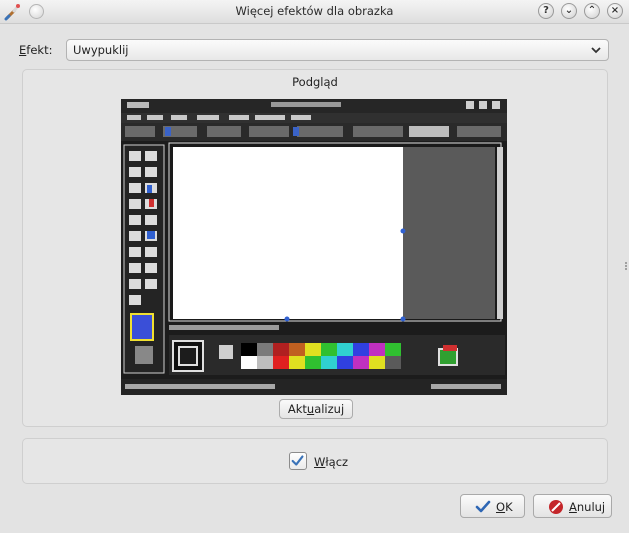 Image resolution: width=629 pixels, height=533 pixels. What do you see at coordinates (615, 11) in the screenshot?
I see `close-button: ×` at bounding box center [615, 11].